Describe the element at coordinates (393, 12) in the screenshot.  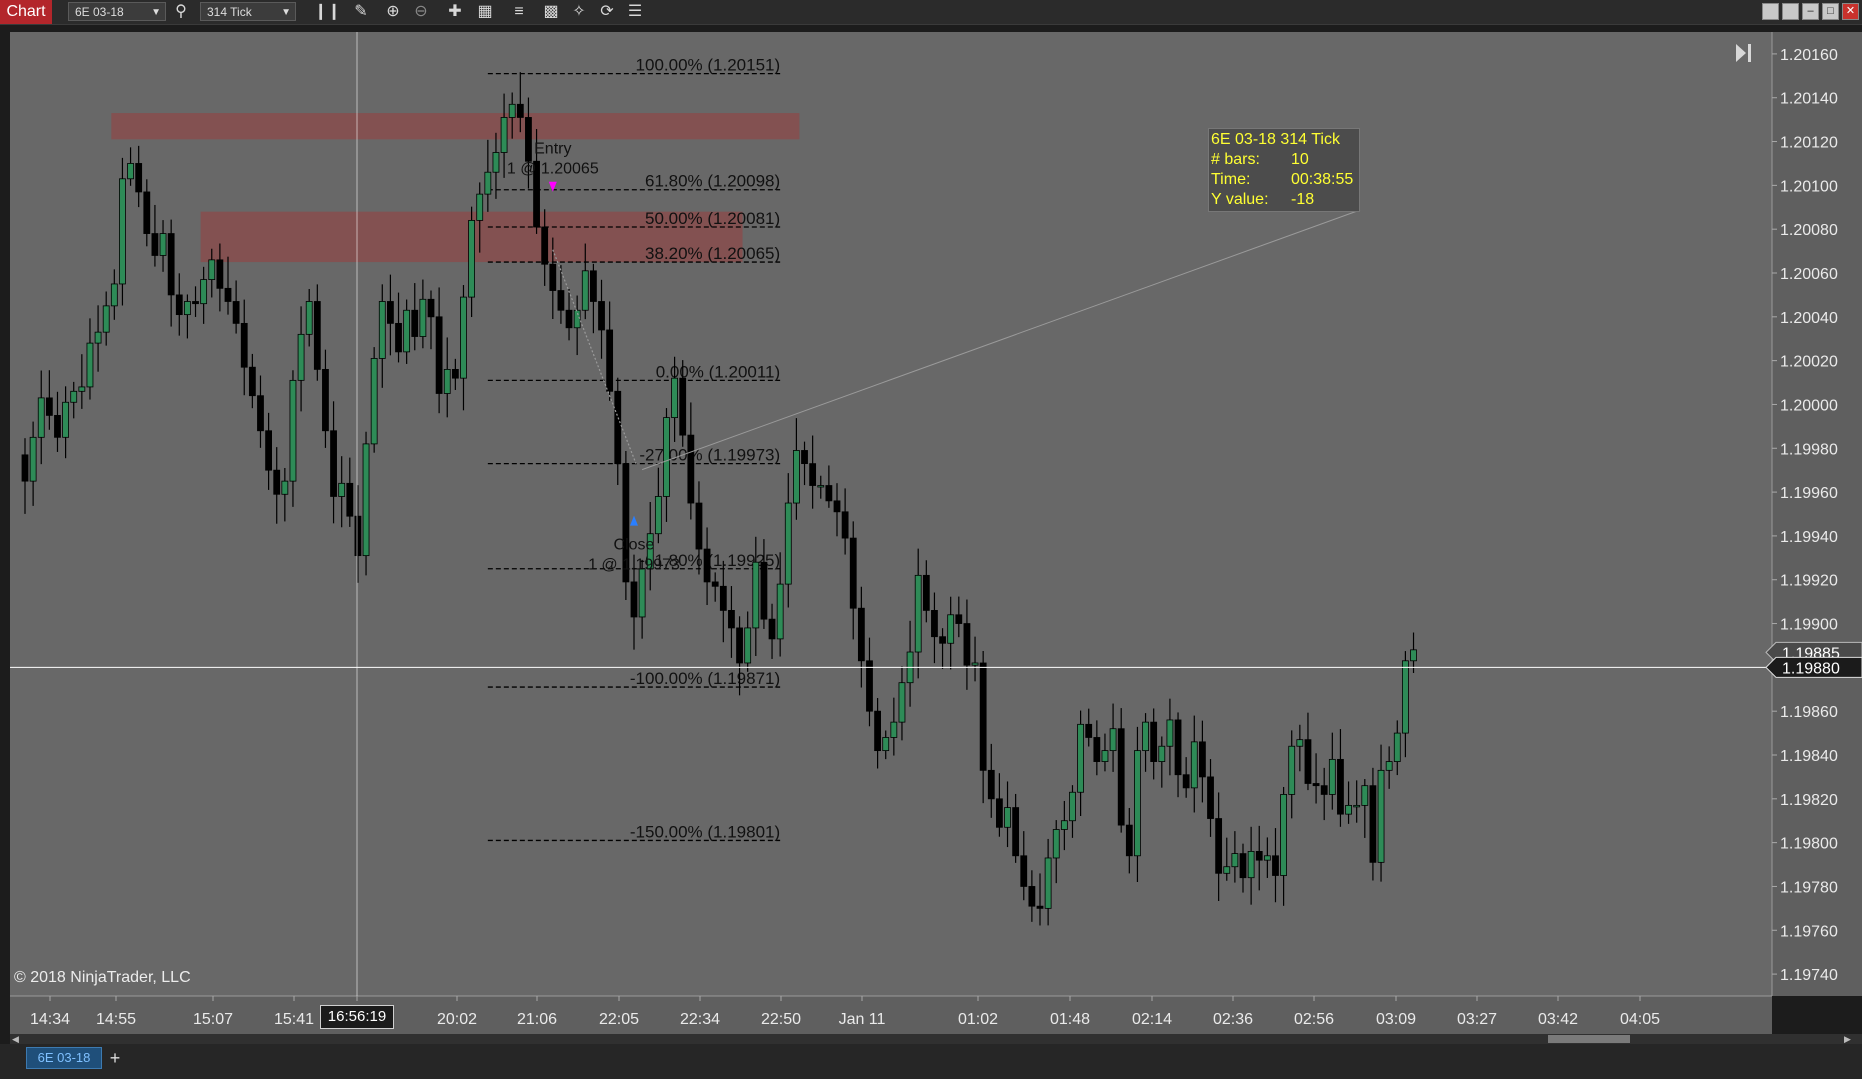
I see `zoom-in-icon: ⊕` at that location.